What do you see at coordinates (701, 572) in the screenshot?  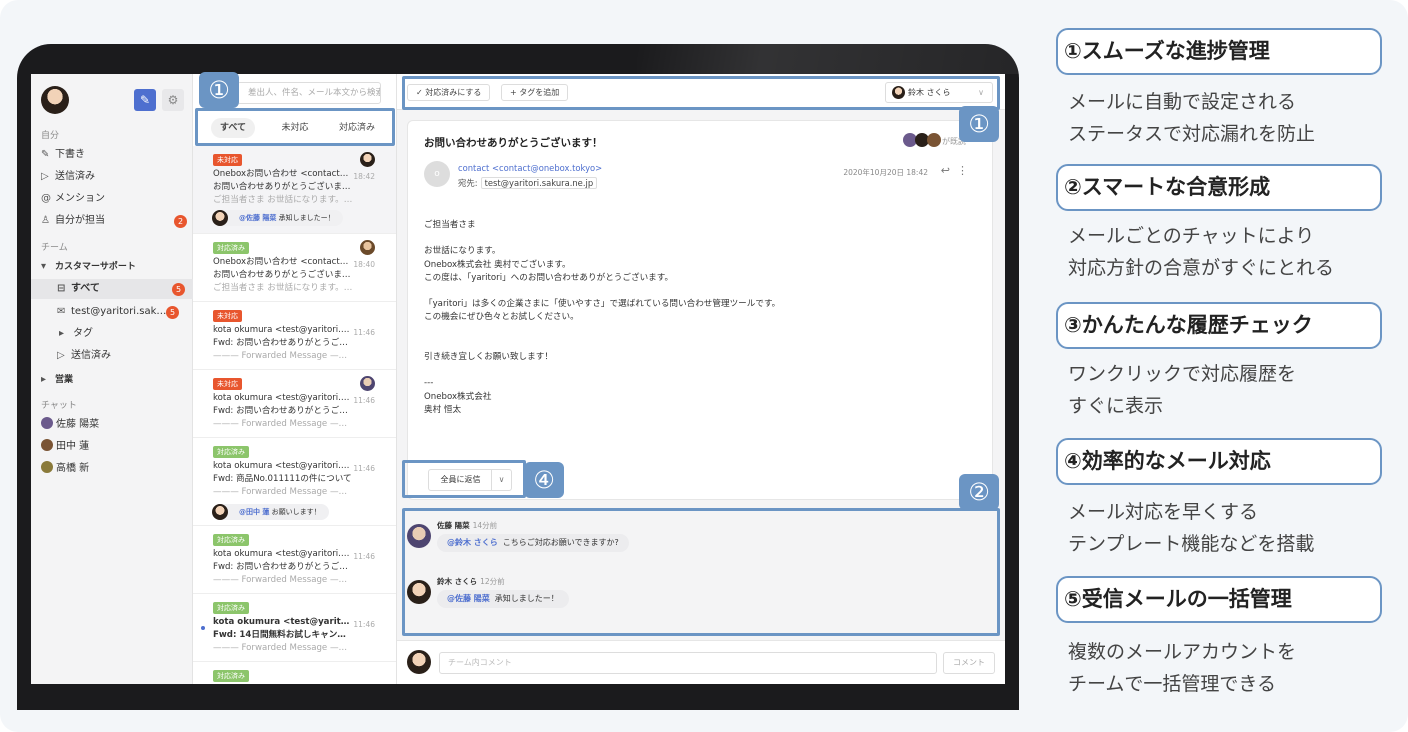 I see `callout-box-chat` at bounding box center [701, 572].